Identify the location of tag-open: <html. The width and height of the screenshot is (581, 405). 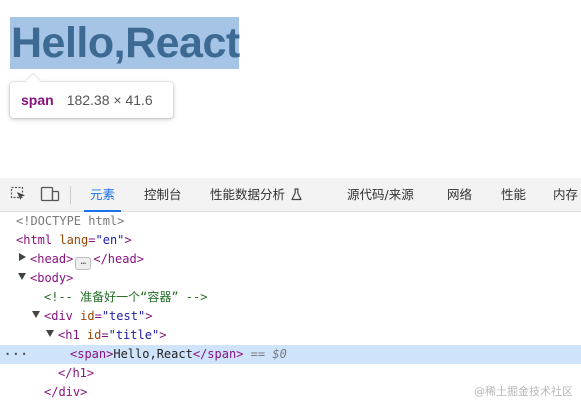
(34, 240).